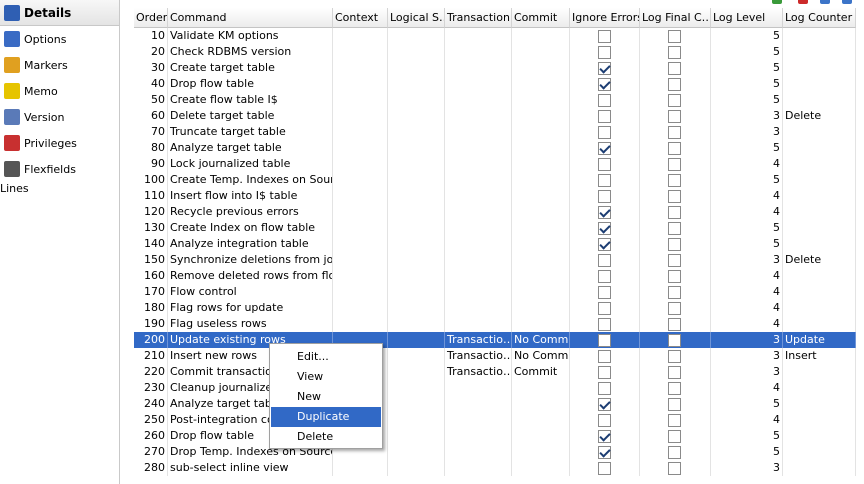 The height and width of the screenshot is (484, 864). Describe the element at coordinates (250, 468) in the screenshot. I see `cell-command: sub-select inline view` at that location.